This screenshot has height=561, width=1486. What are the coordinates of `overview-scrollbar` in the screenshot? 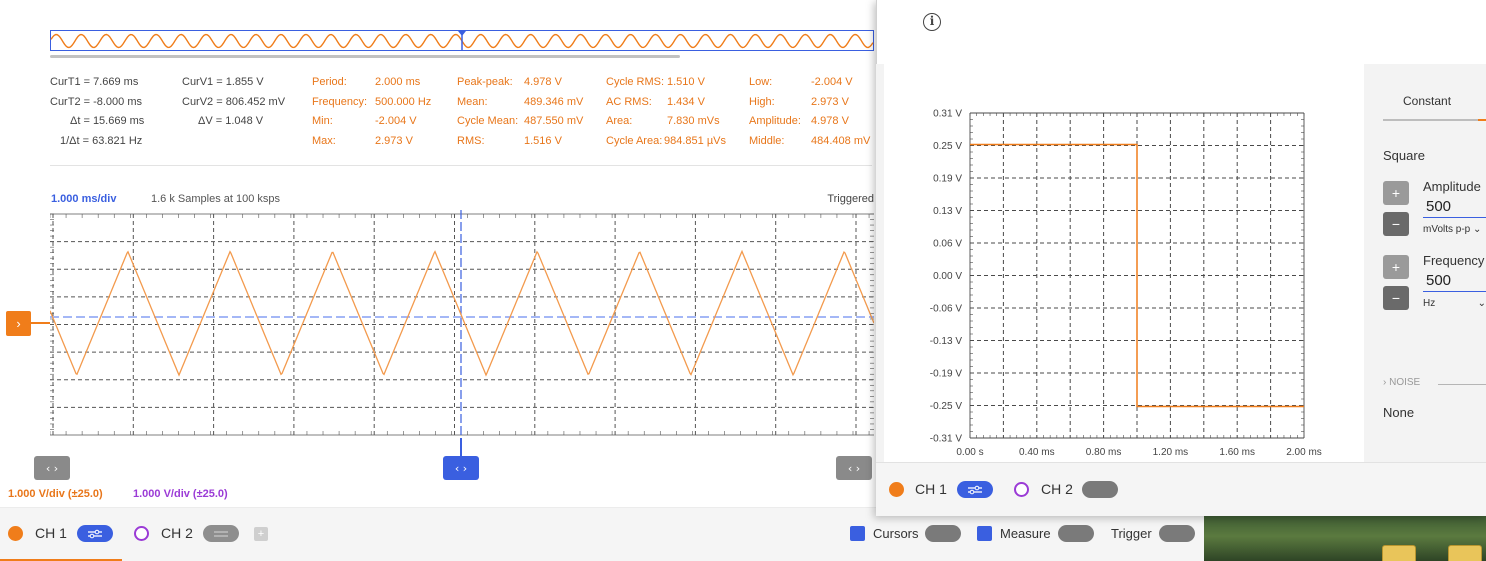 It's located at (365, 56).